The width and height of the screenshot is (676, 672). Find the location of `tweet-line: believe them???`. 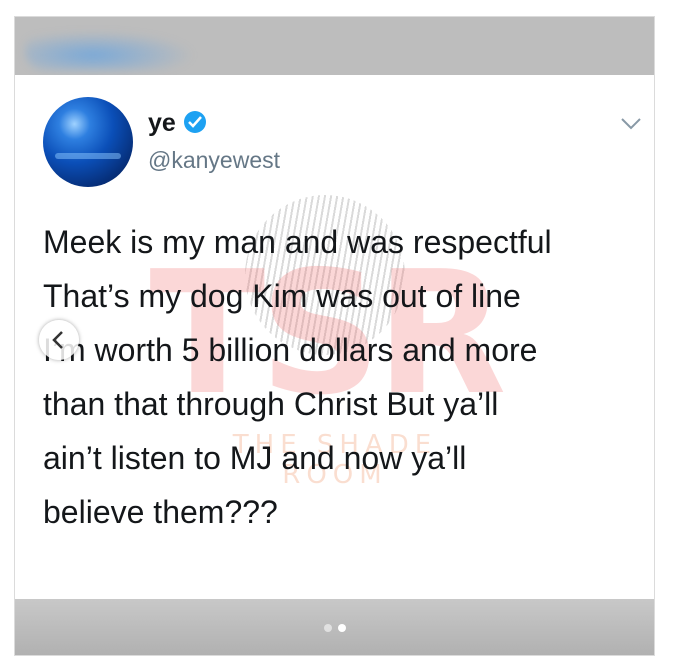

tweet-line: believe them??? is located at coordinates (160, 512).